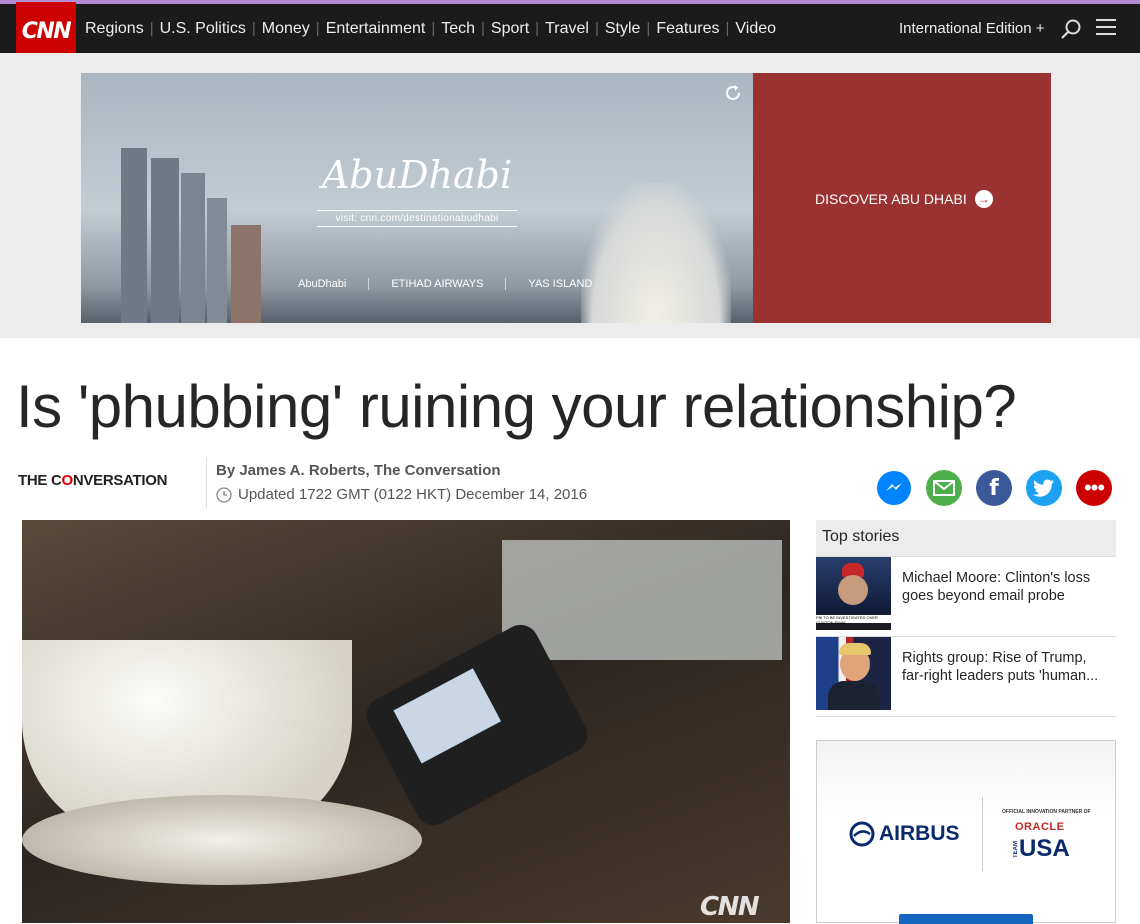  What do you see at coordinates (567, 29) in the screenshot?
I see `nav-link-travel: Travel` at bounding box center [567, 29].